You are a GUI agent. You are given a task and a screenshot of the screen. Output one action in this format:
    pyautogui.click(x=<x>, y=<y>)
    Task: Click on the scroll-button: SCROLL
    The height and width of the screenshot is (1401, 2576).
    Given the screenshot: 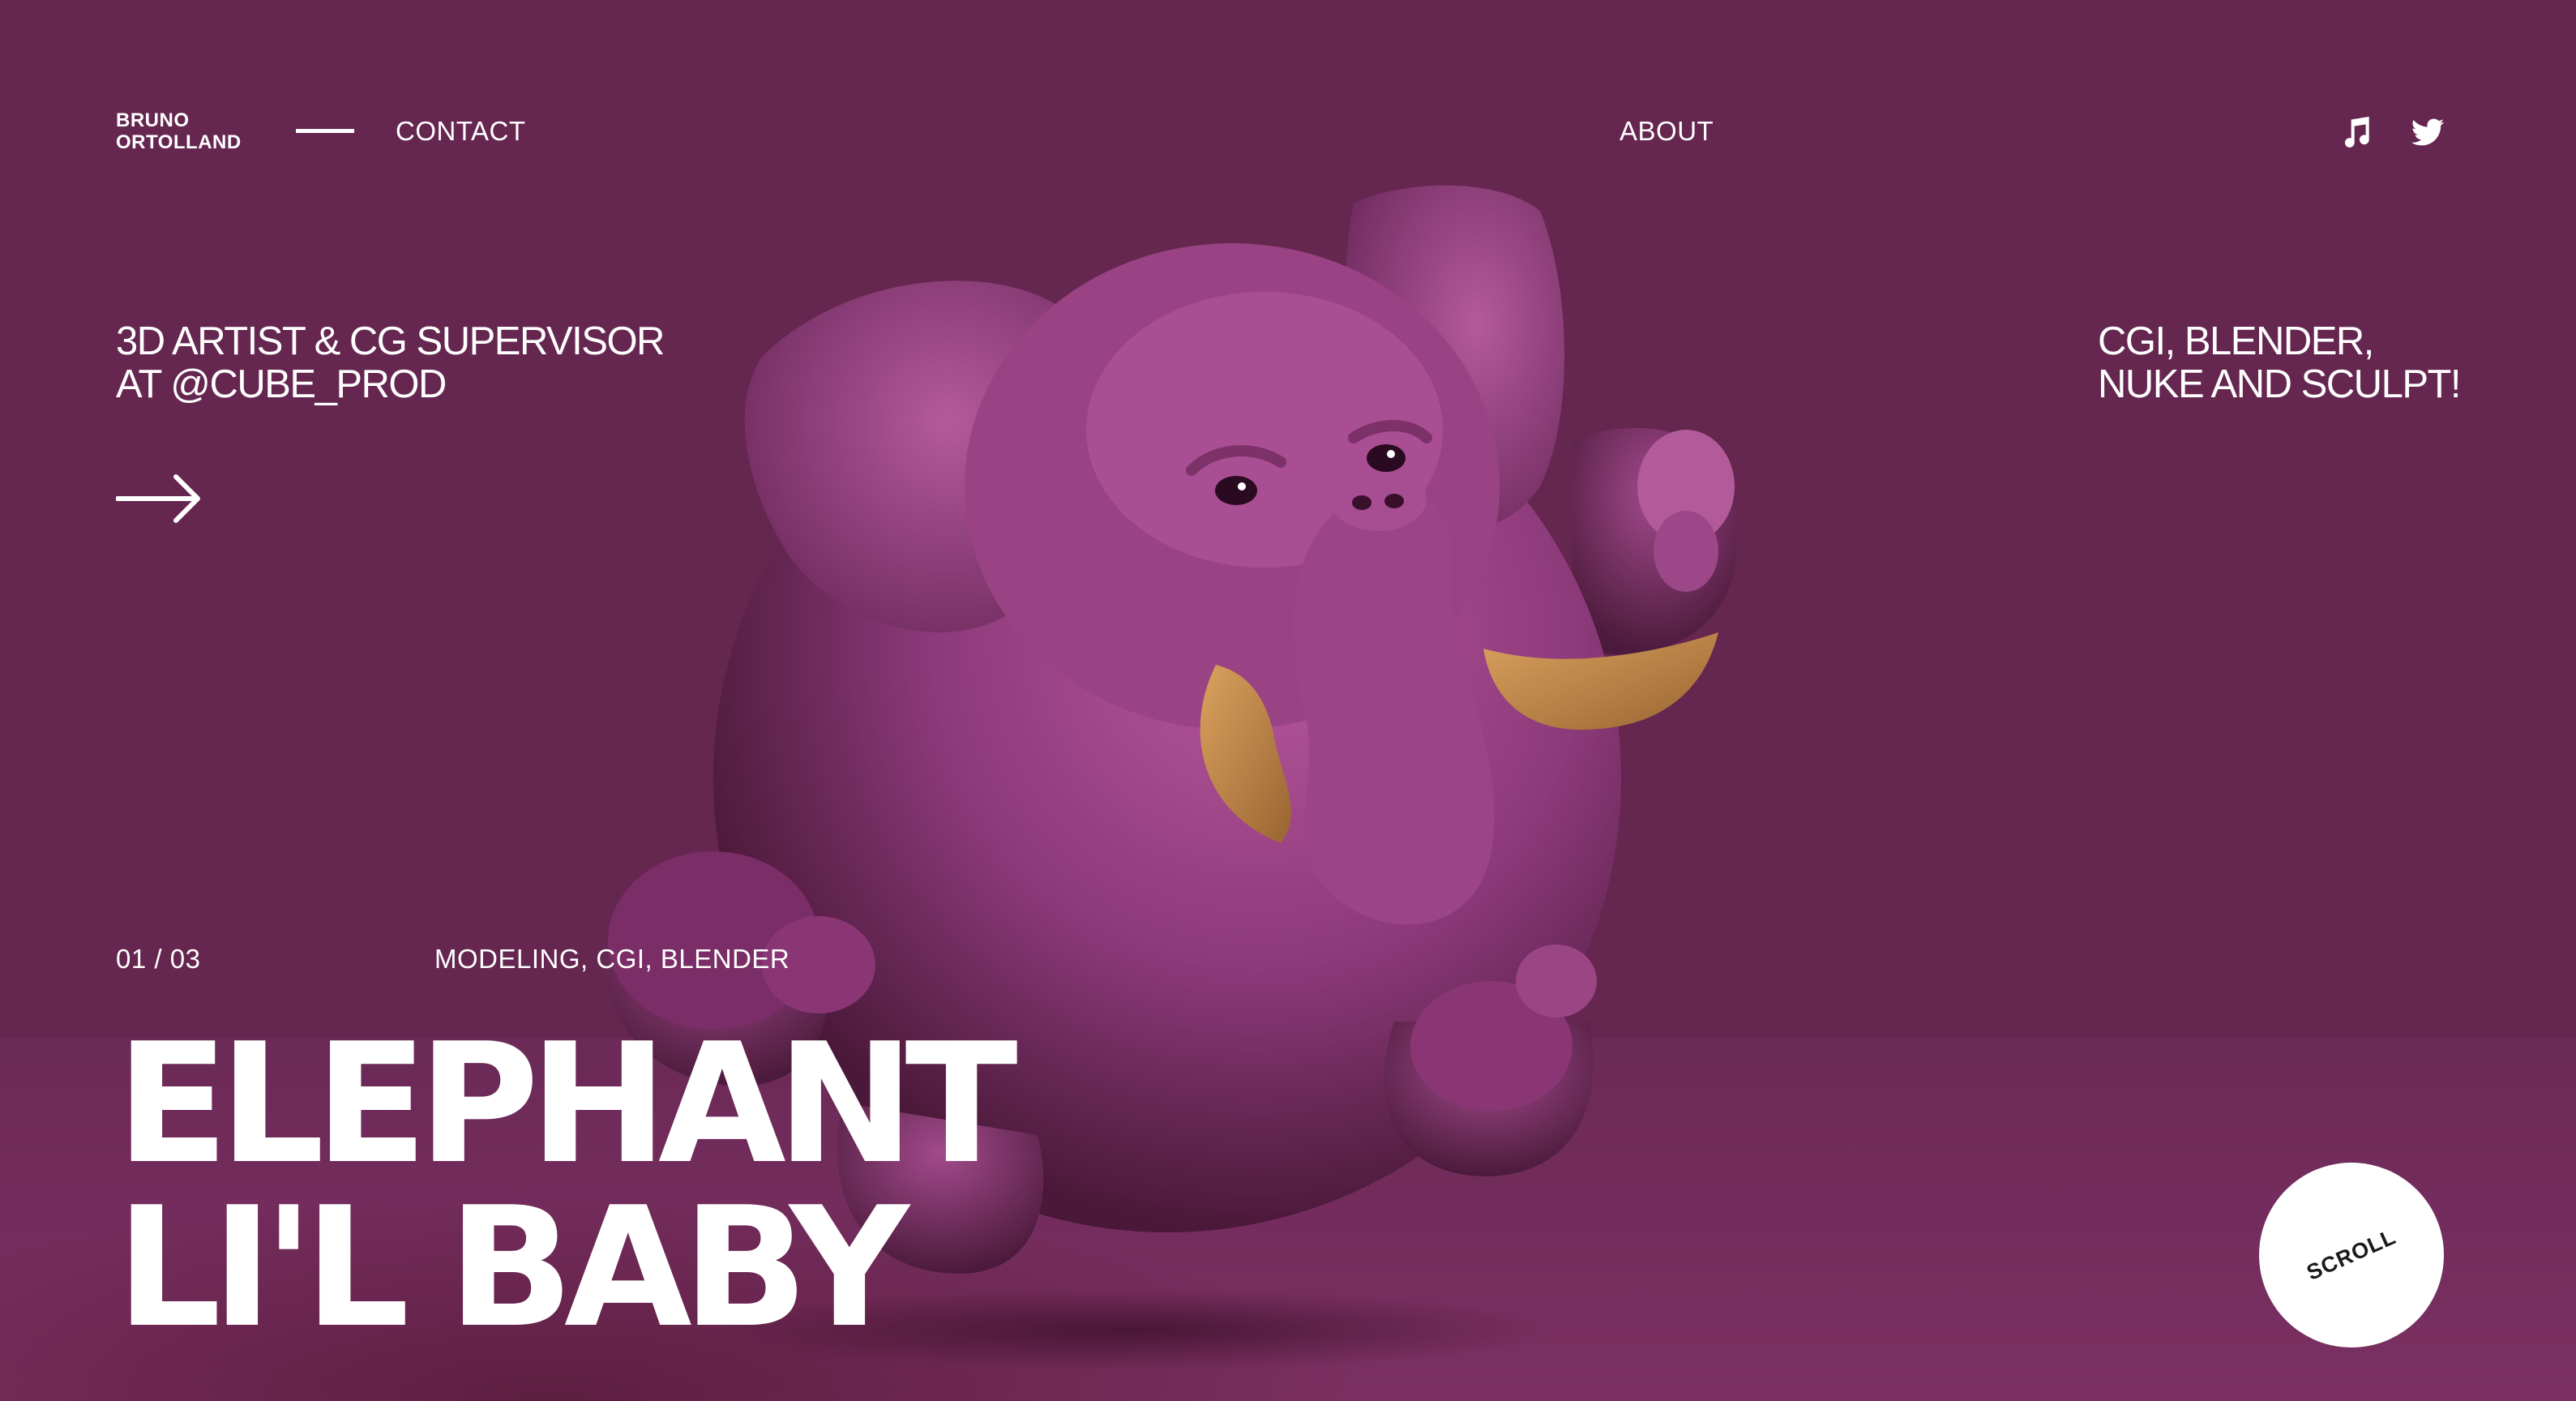 What is the action you would take?
    pyautogui.click(x=2351, y=1255)
    